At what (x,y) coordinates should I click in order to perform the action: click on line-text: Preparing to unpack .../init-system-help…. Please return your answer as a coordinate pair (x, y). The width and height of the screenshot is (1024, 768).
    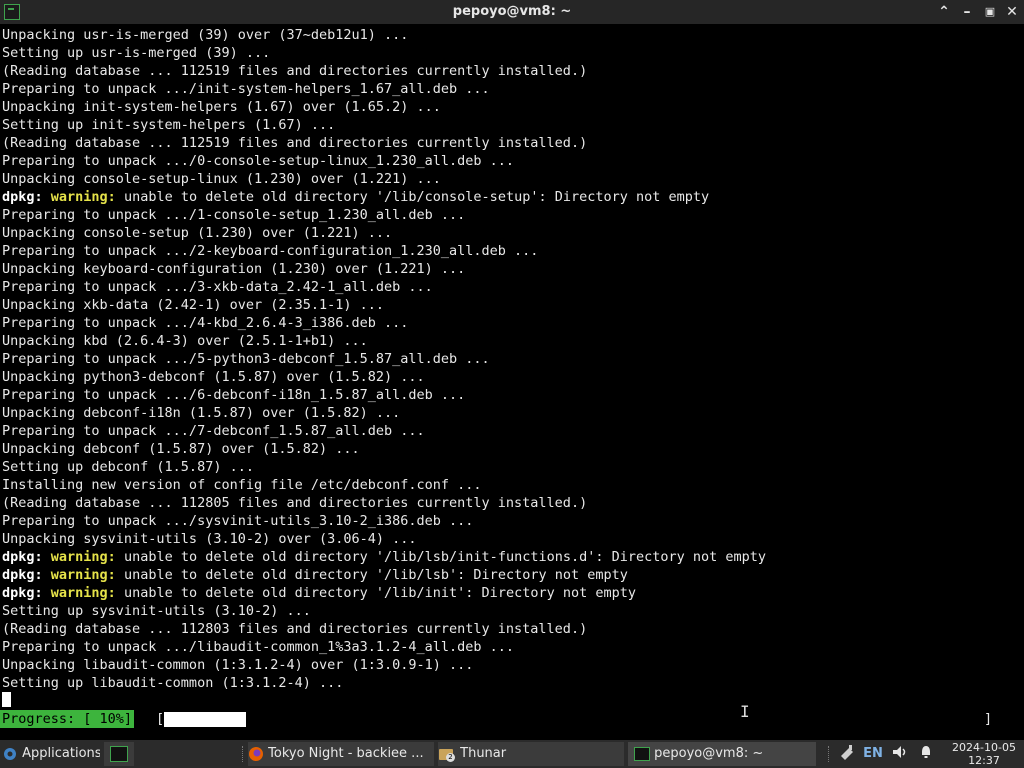
    Looking at the image, I should click on (246, 89).